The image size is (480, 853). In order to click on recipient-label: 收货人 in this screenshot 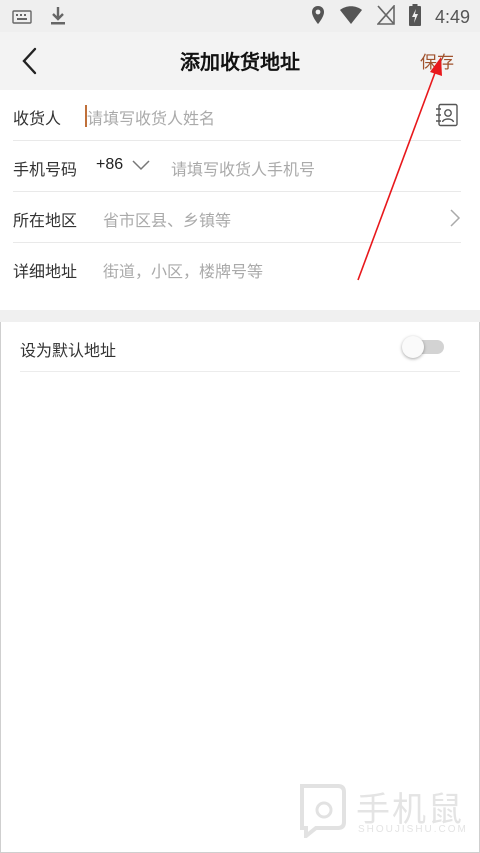, I will do `click(37, 118)`.